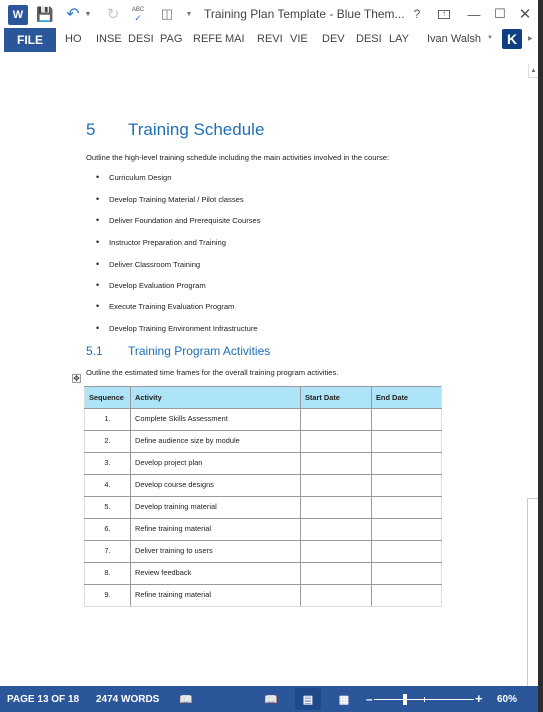 Image resolution: width=543 pixels, height=712 pixels. What do you see at coordinates (107, 573) in the screenshot?
I see `sequence-cell: 8.` at bounding box center [107, 573].